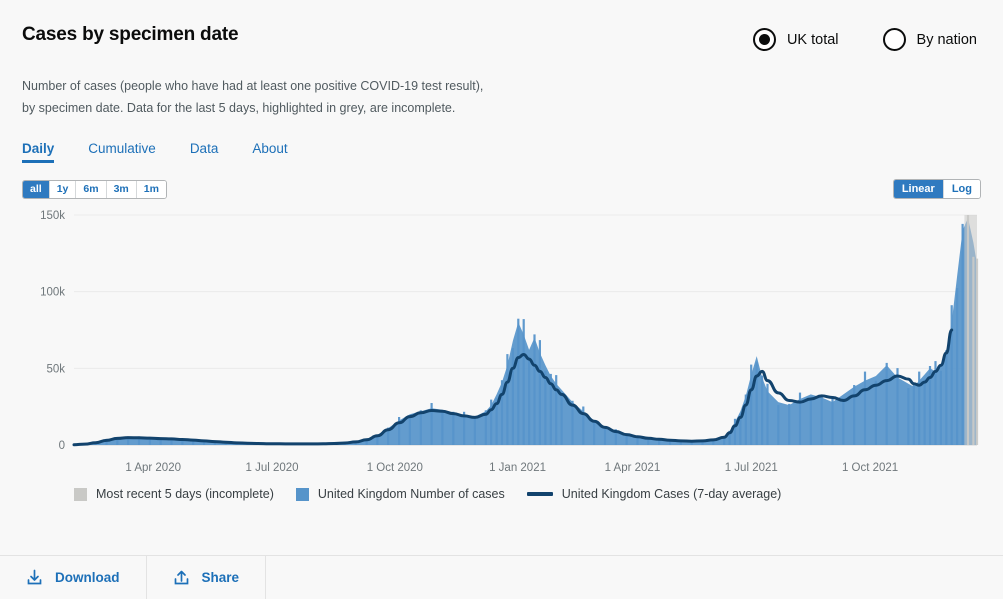 Image resolution: width=1003 pixels, height=599 pixels. I want to click on svg-text: 150k, so click(52, 216).